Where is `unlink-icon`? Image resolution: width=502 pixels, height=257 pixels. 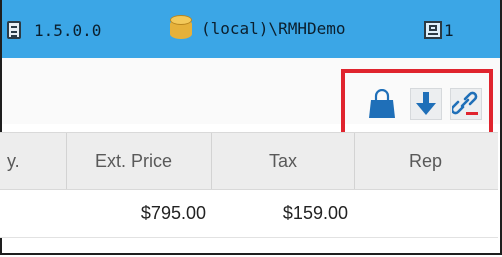 unlink-icon is located at coordinates (465, 103).